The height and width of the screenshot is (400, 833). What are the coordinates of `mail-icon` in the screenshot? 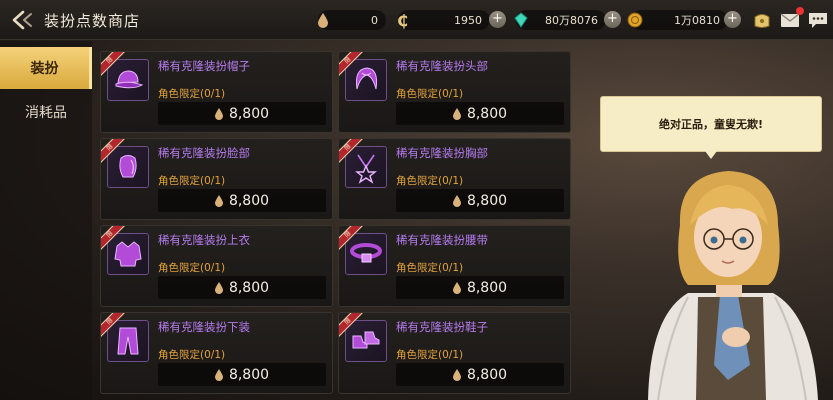 It's located at (791, 19).